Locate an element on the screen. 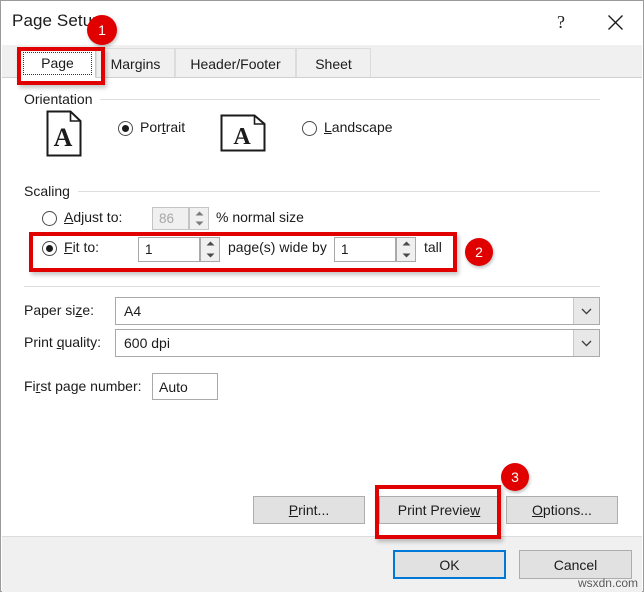  portrait-radio is located at coordinates (125, 128).